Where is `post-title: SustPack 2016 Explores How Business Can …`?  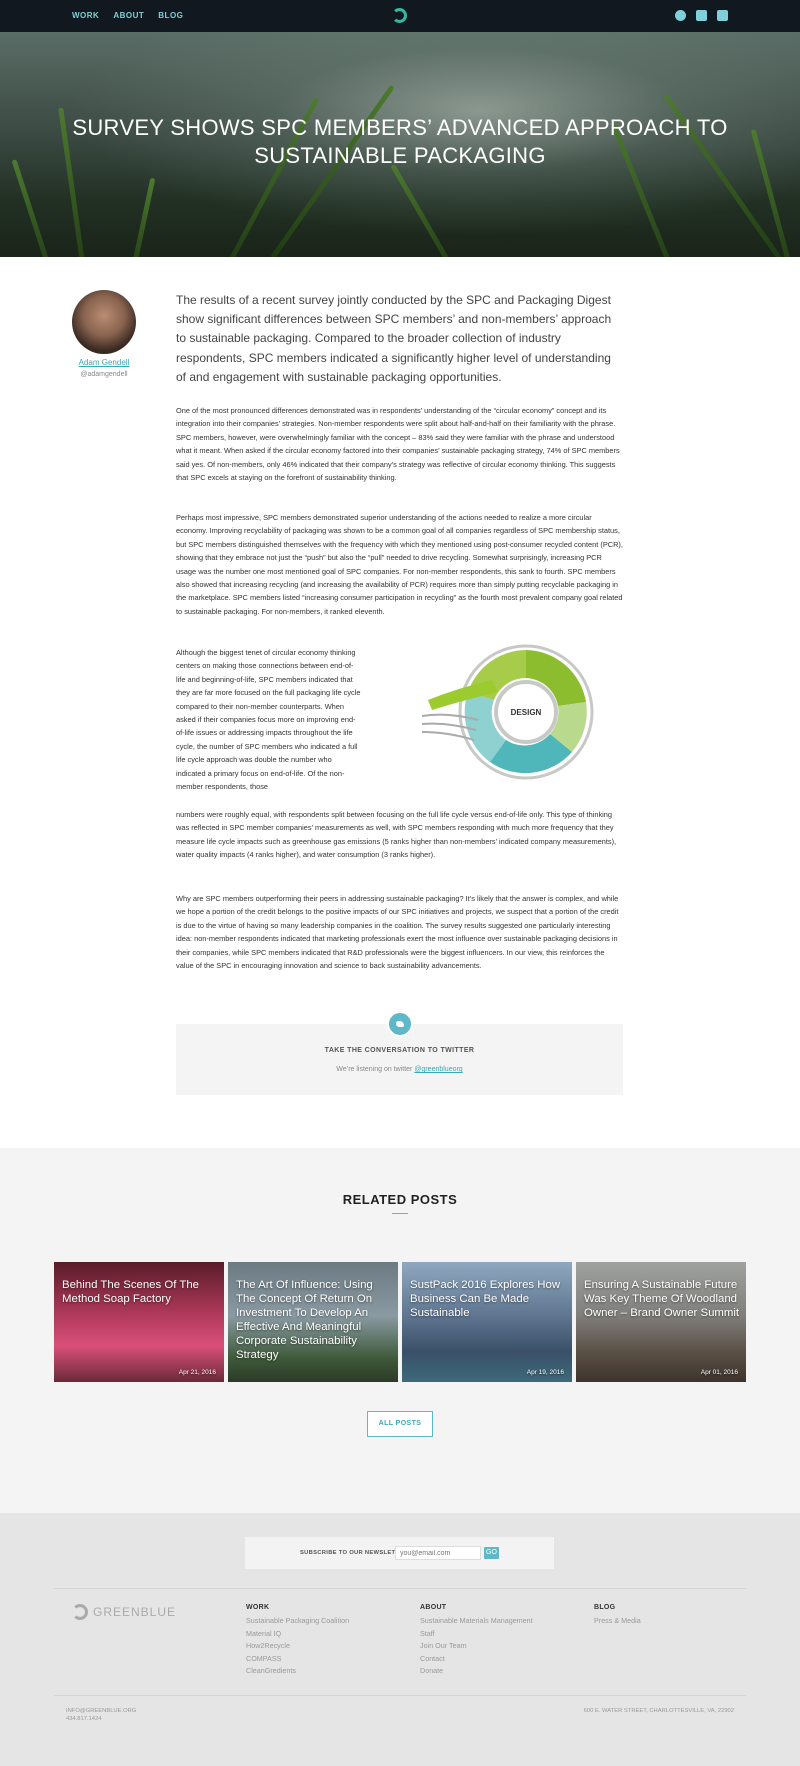
post-title: SustPack 2016 Explores How Business Can … is located at coordinates (485, 1299).